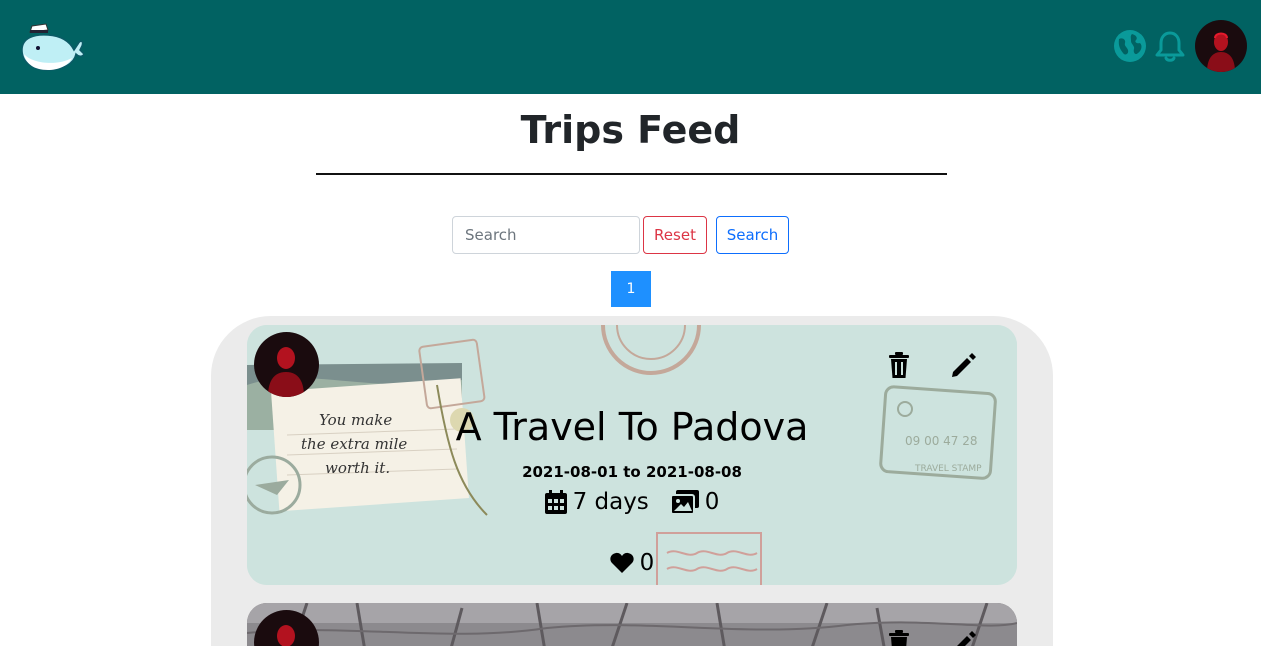  I want to click on navbar-icons, so click(1180, 46).